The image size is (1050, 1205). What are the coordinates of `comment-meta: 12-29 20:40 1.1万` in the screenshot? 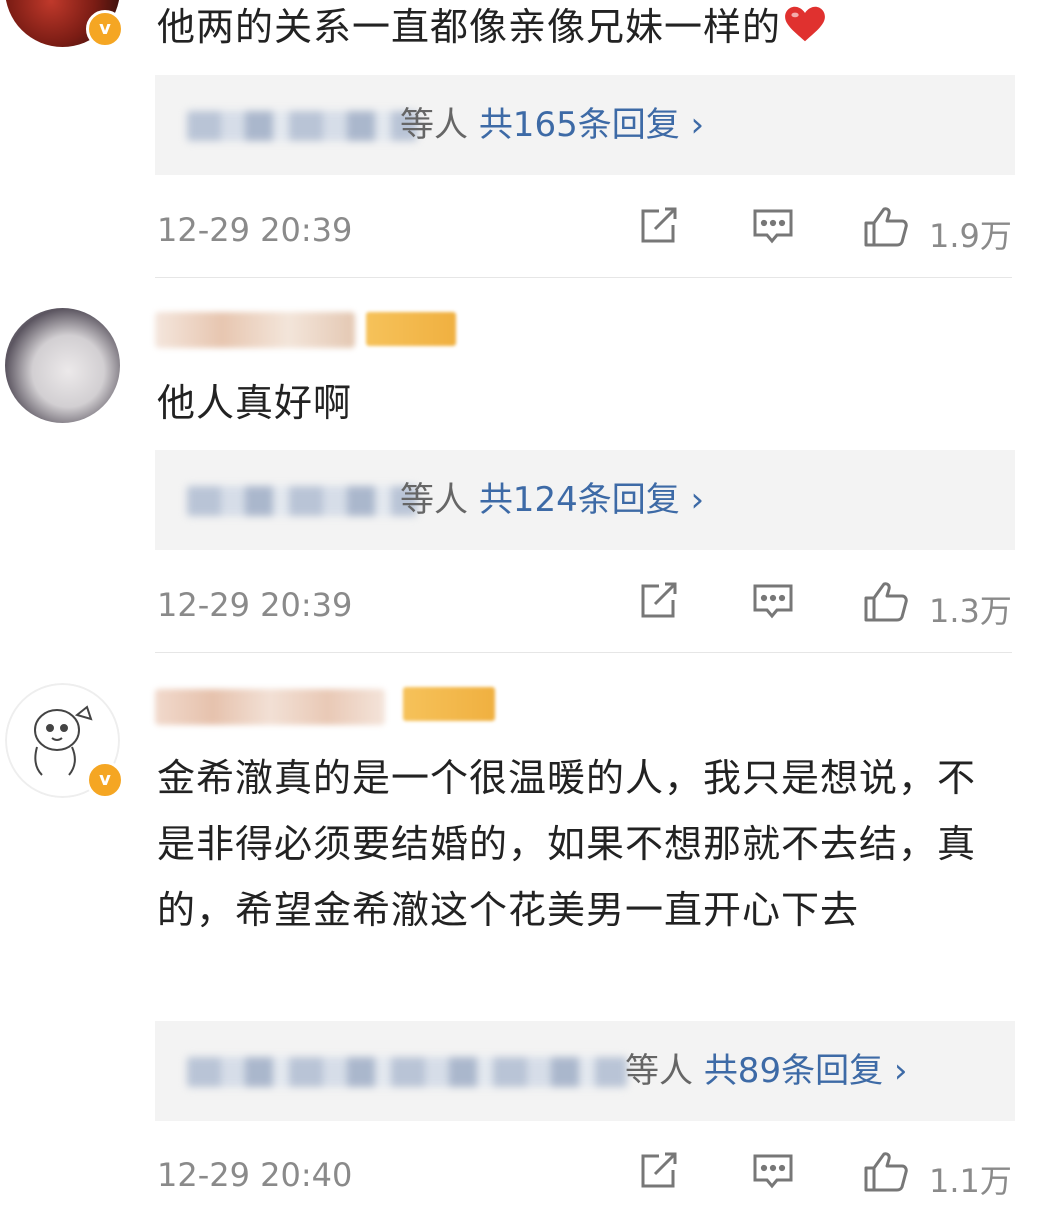 It's located at (587, 1175).